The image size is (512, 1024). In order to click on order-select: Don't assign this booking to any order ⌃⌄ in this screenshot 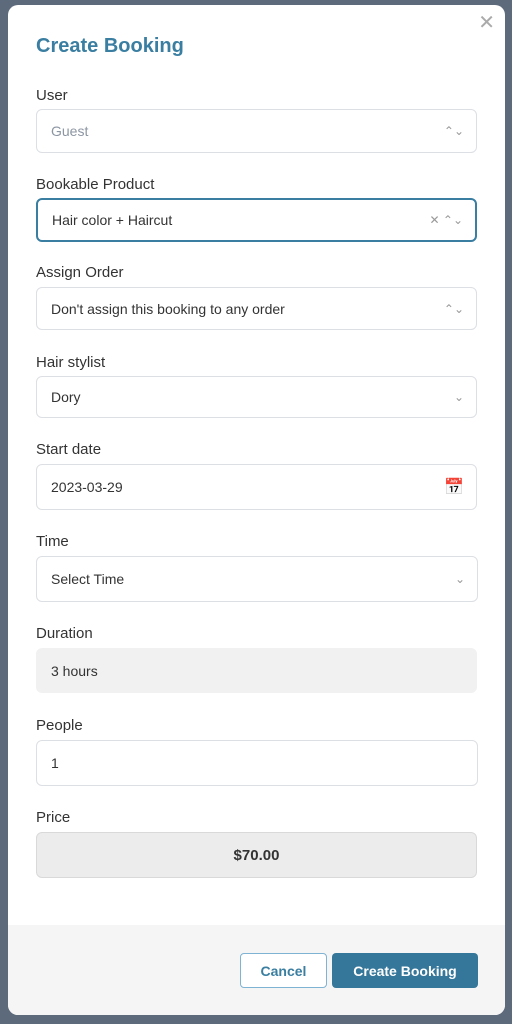, I will do `click(256, 308)`.